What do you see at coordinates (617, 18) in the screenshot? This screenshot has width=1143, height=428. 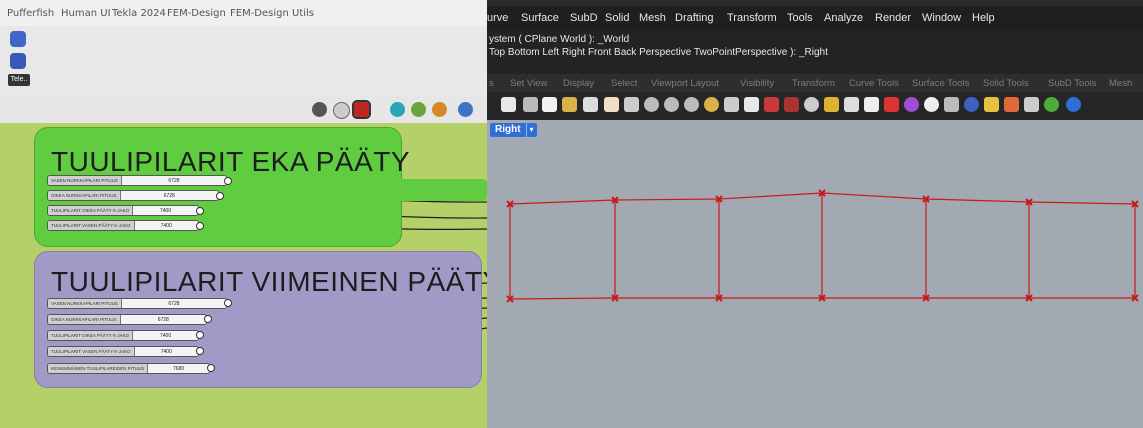 I see `menu-solid: Solid` at bounding box center [617, 18].